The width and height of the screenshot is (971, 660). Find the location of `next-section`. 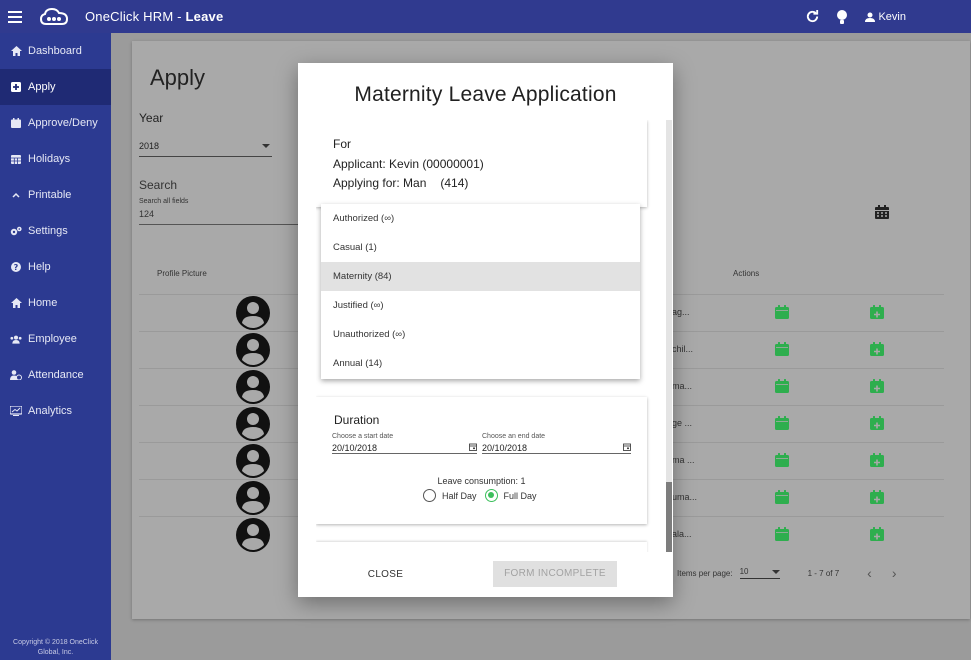

next-section is located at coordinates (481, 547).